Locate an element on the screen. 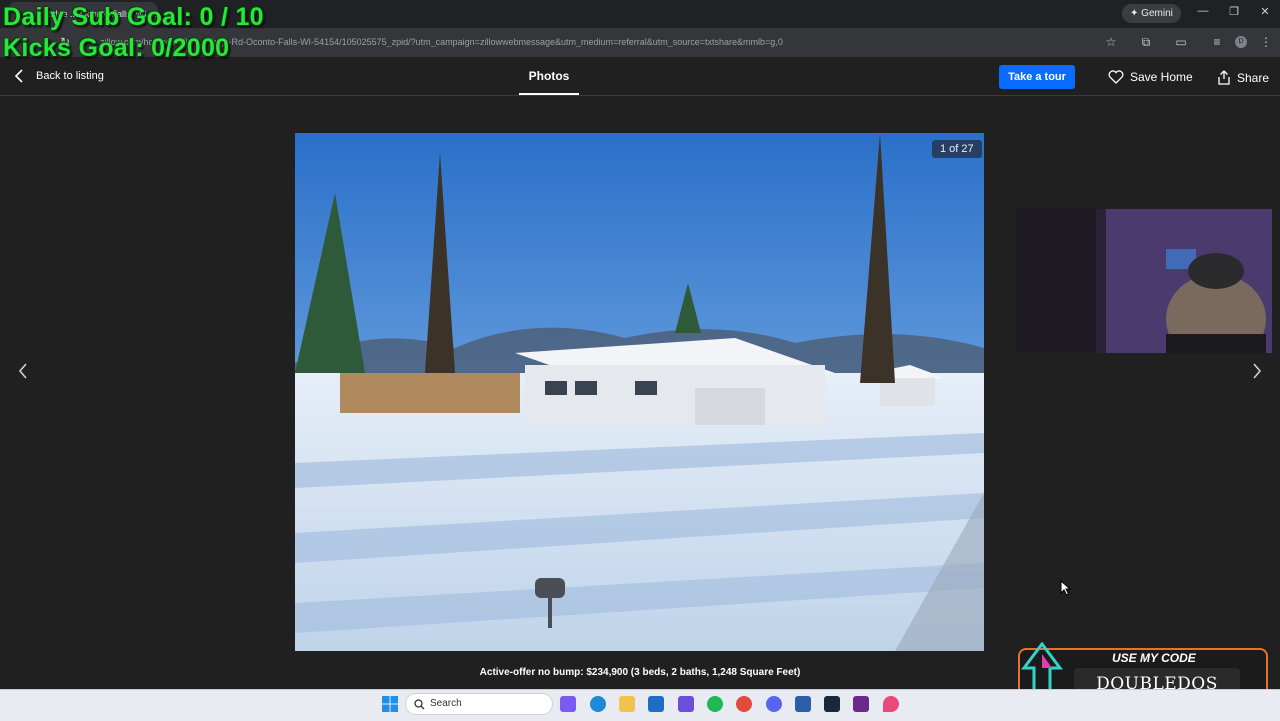  tab-photos: Photos is located at coordinates (549, 76).